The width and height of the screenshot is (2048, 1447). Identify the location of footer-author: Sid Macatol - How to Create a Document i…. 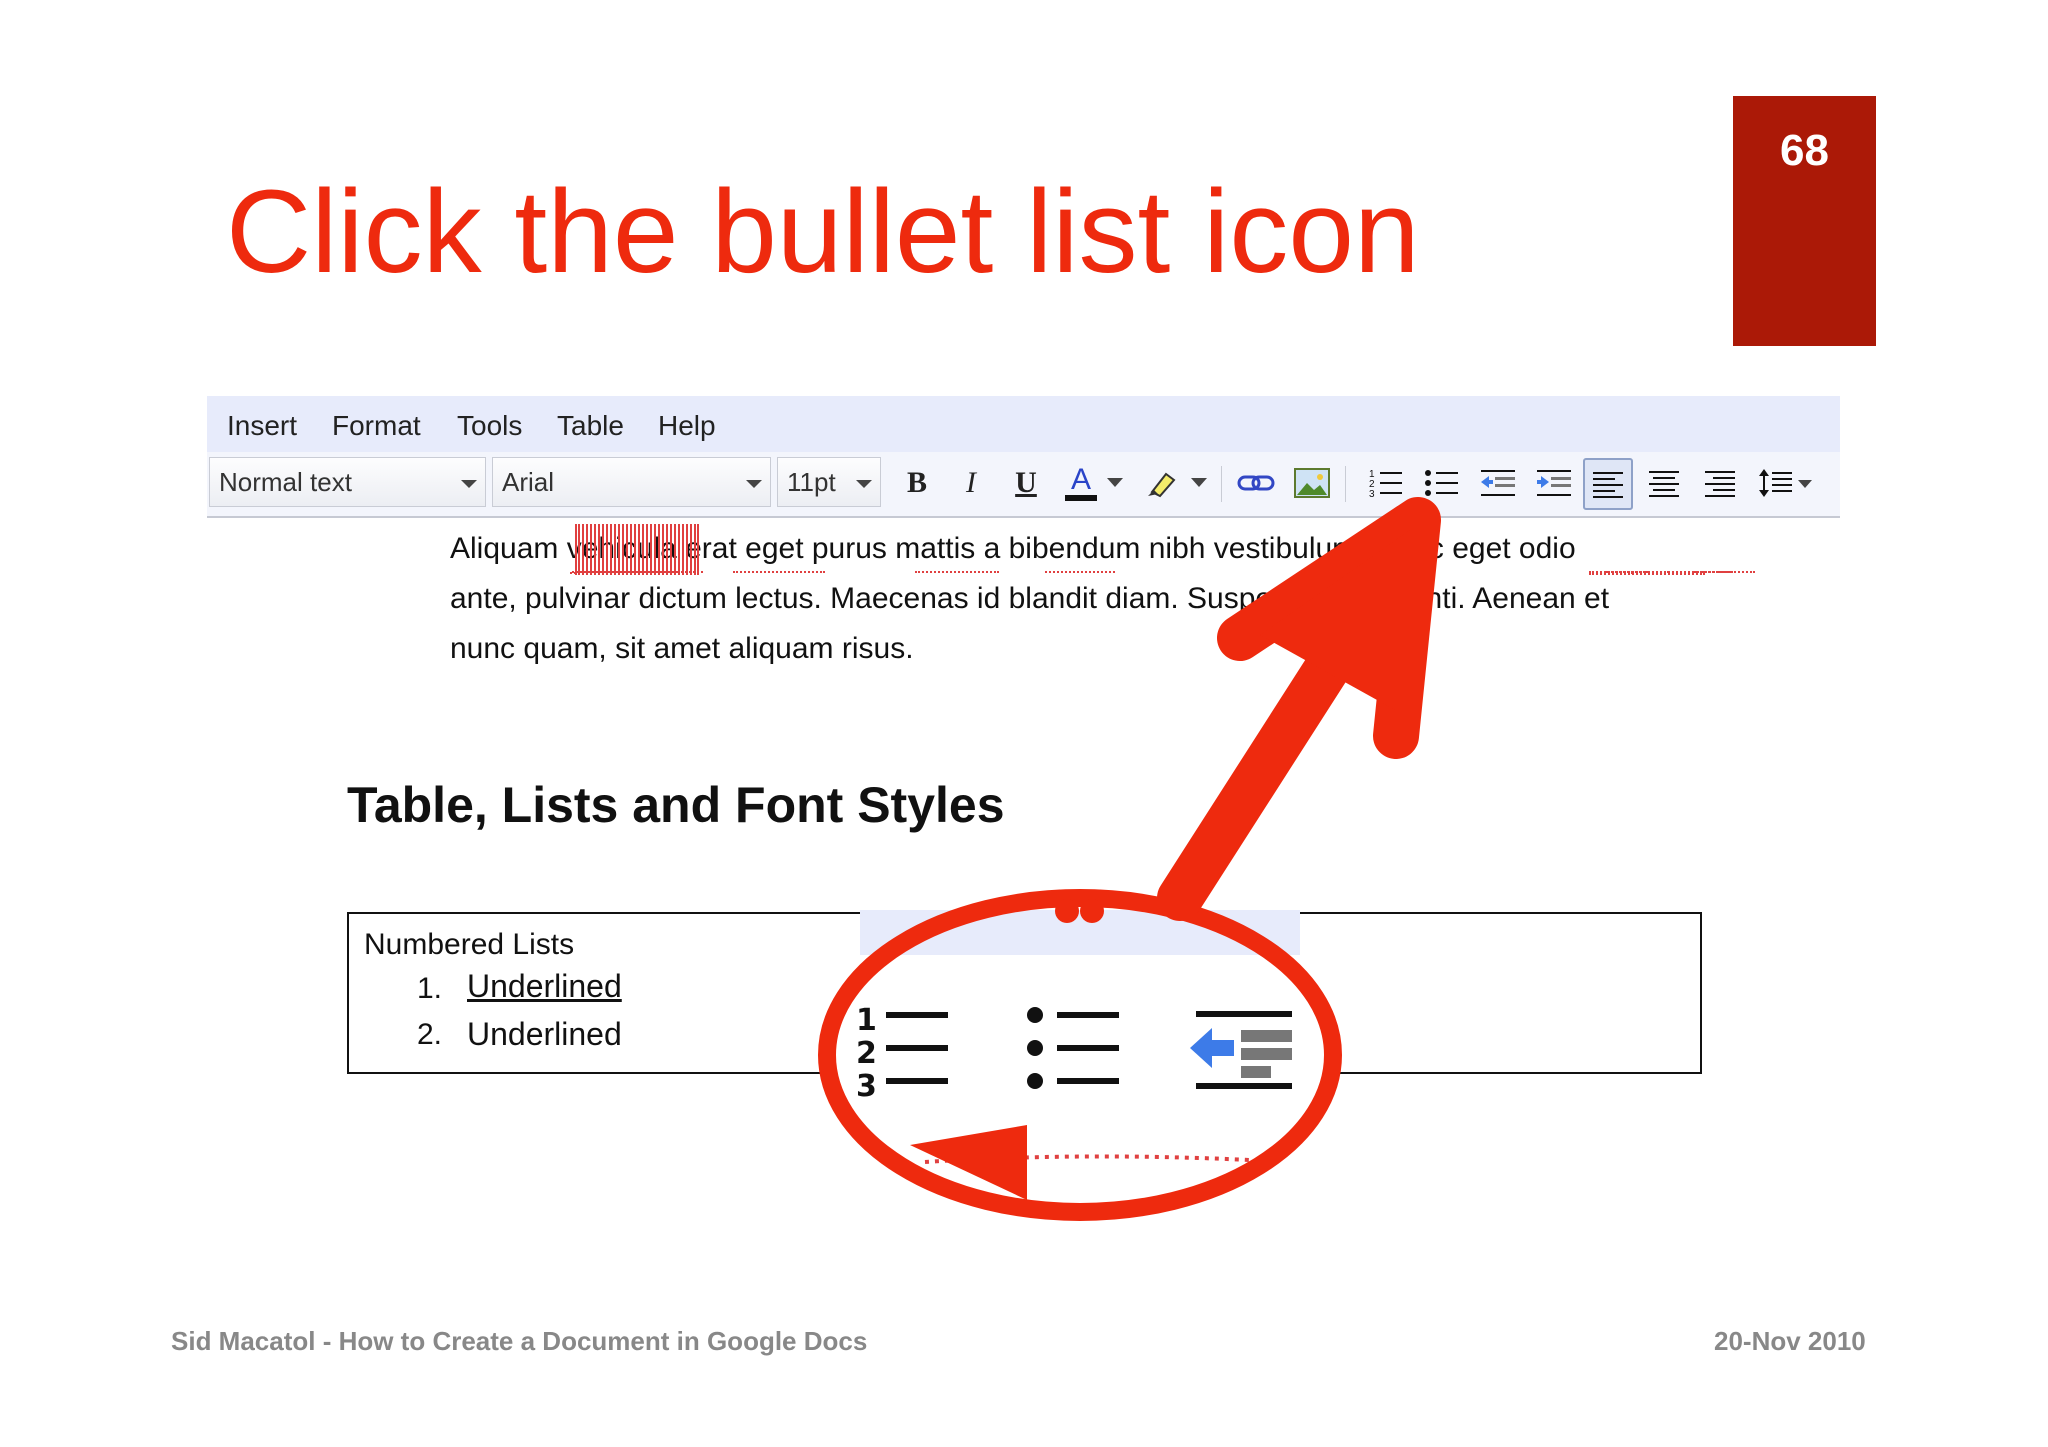
(519, 1341).